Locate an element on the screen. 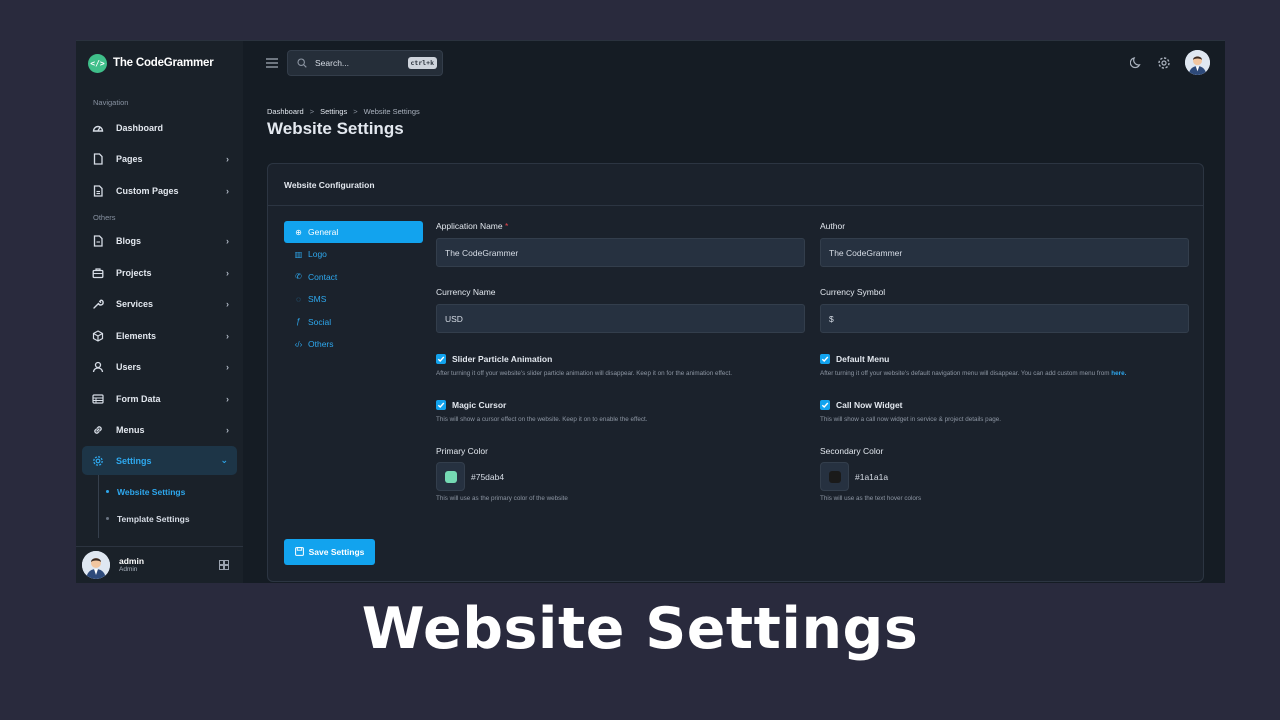 The height and width of the screenshot is (720, 1280). user-panel: admin Admin is located at coordinates (159, 564).